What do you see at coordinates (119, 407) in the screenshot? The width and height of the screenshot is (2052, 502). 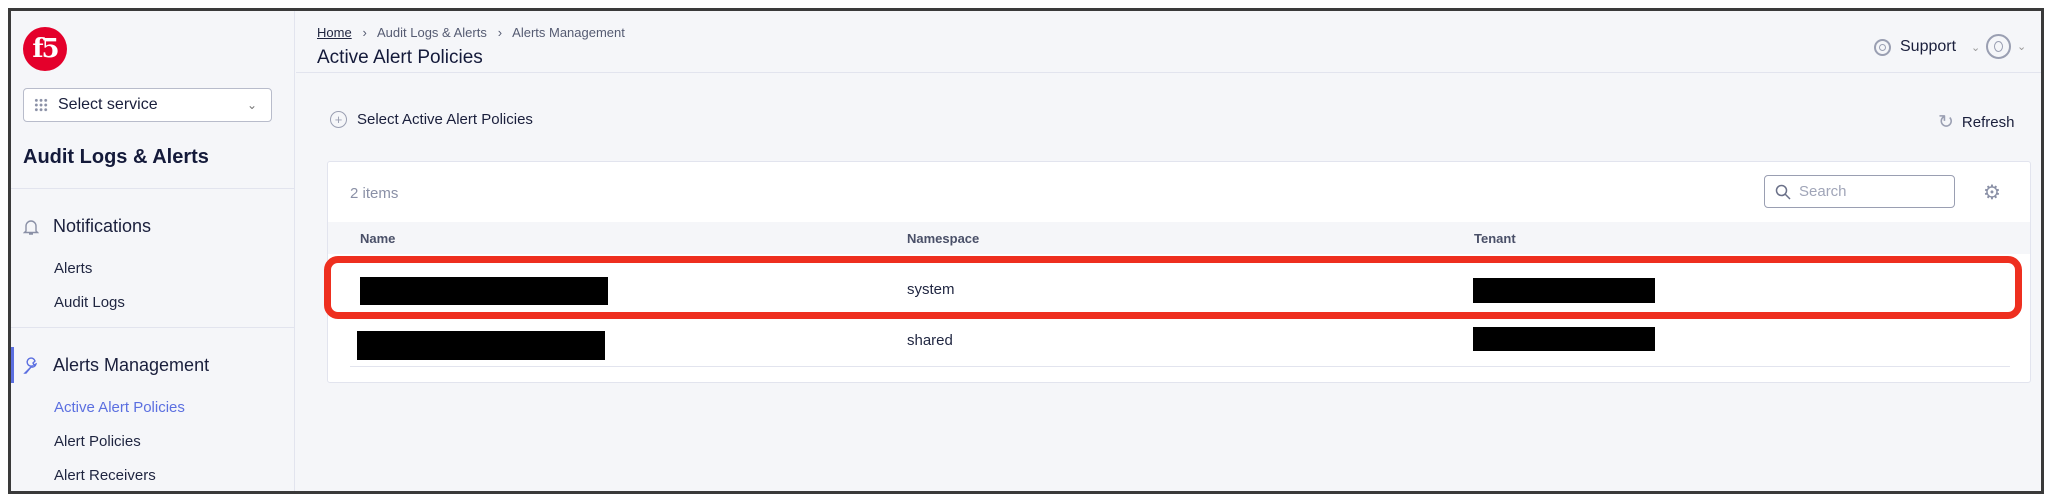 I see `sidebar-item-active-alert-policies: Active Alert Policies` at bounding box center [119, 407].